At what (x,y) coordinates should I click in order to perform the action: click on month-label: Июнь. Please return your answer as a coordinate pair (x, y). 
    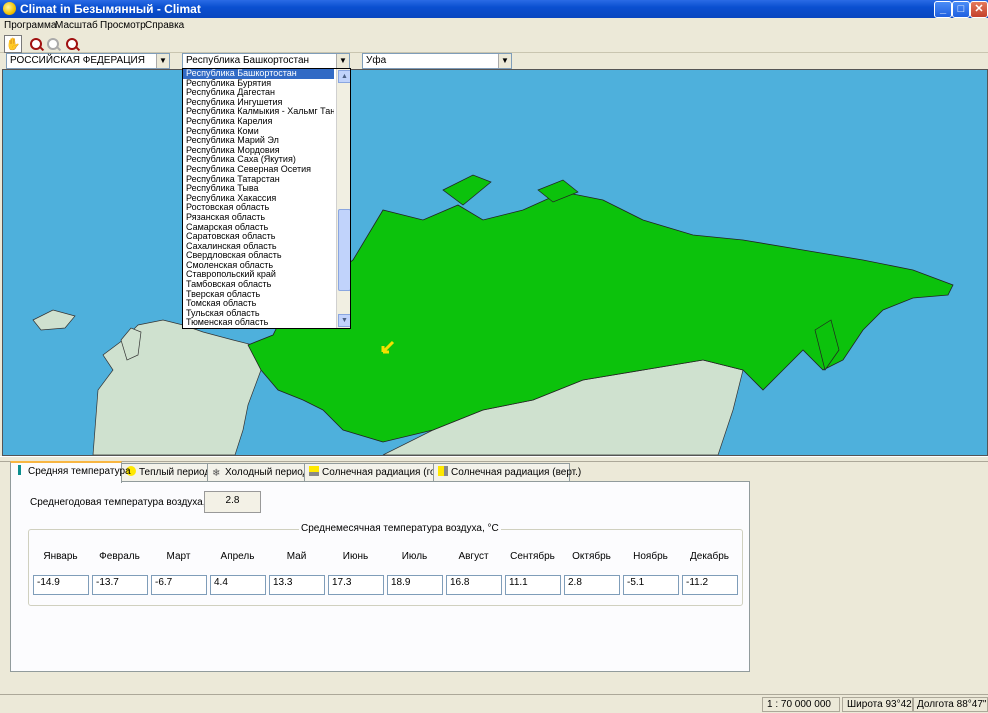
    Looking at the image, I should click on (355, 556).